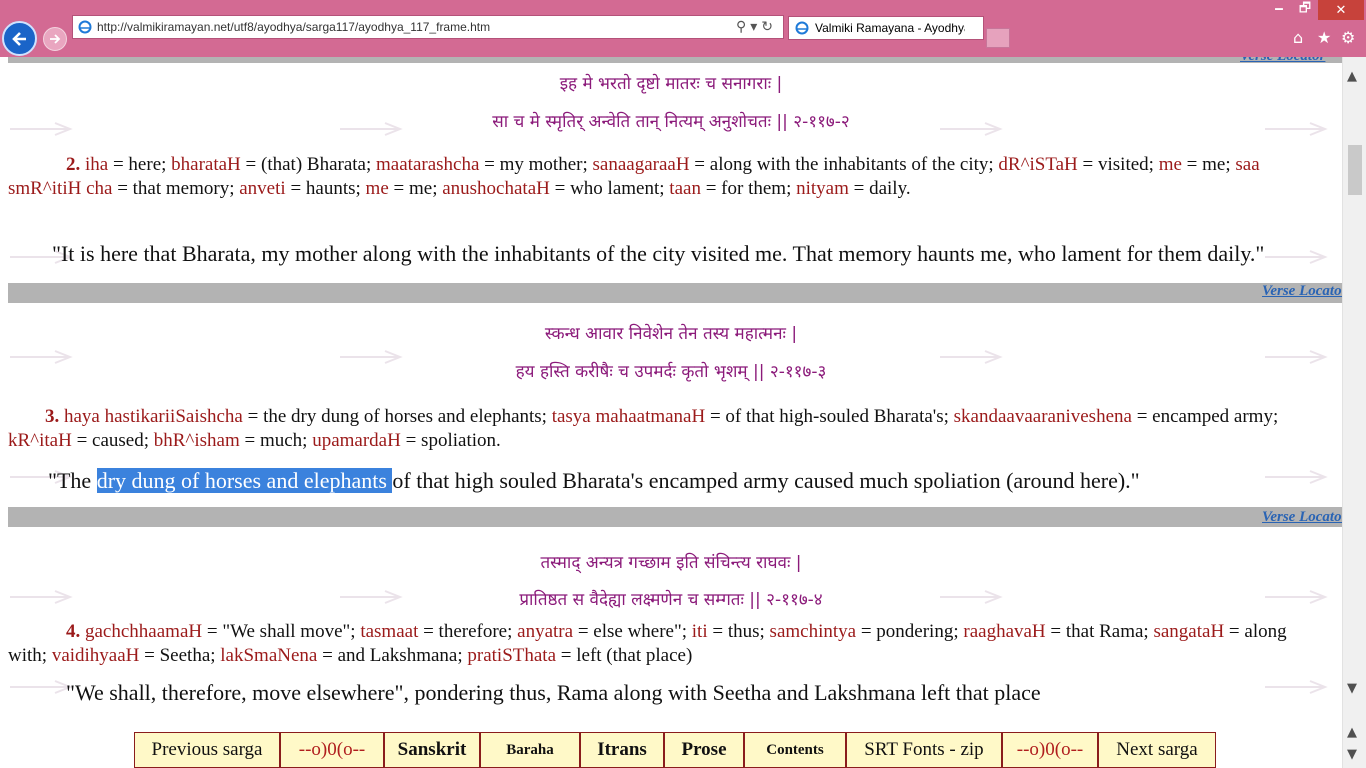  What do you see at coordinates (622, 750) in the screenshot?
I see `itrans-button: Itrans` at bounding box center [622, 750].